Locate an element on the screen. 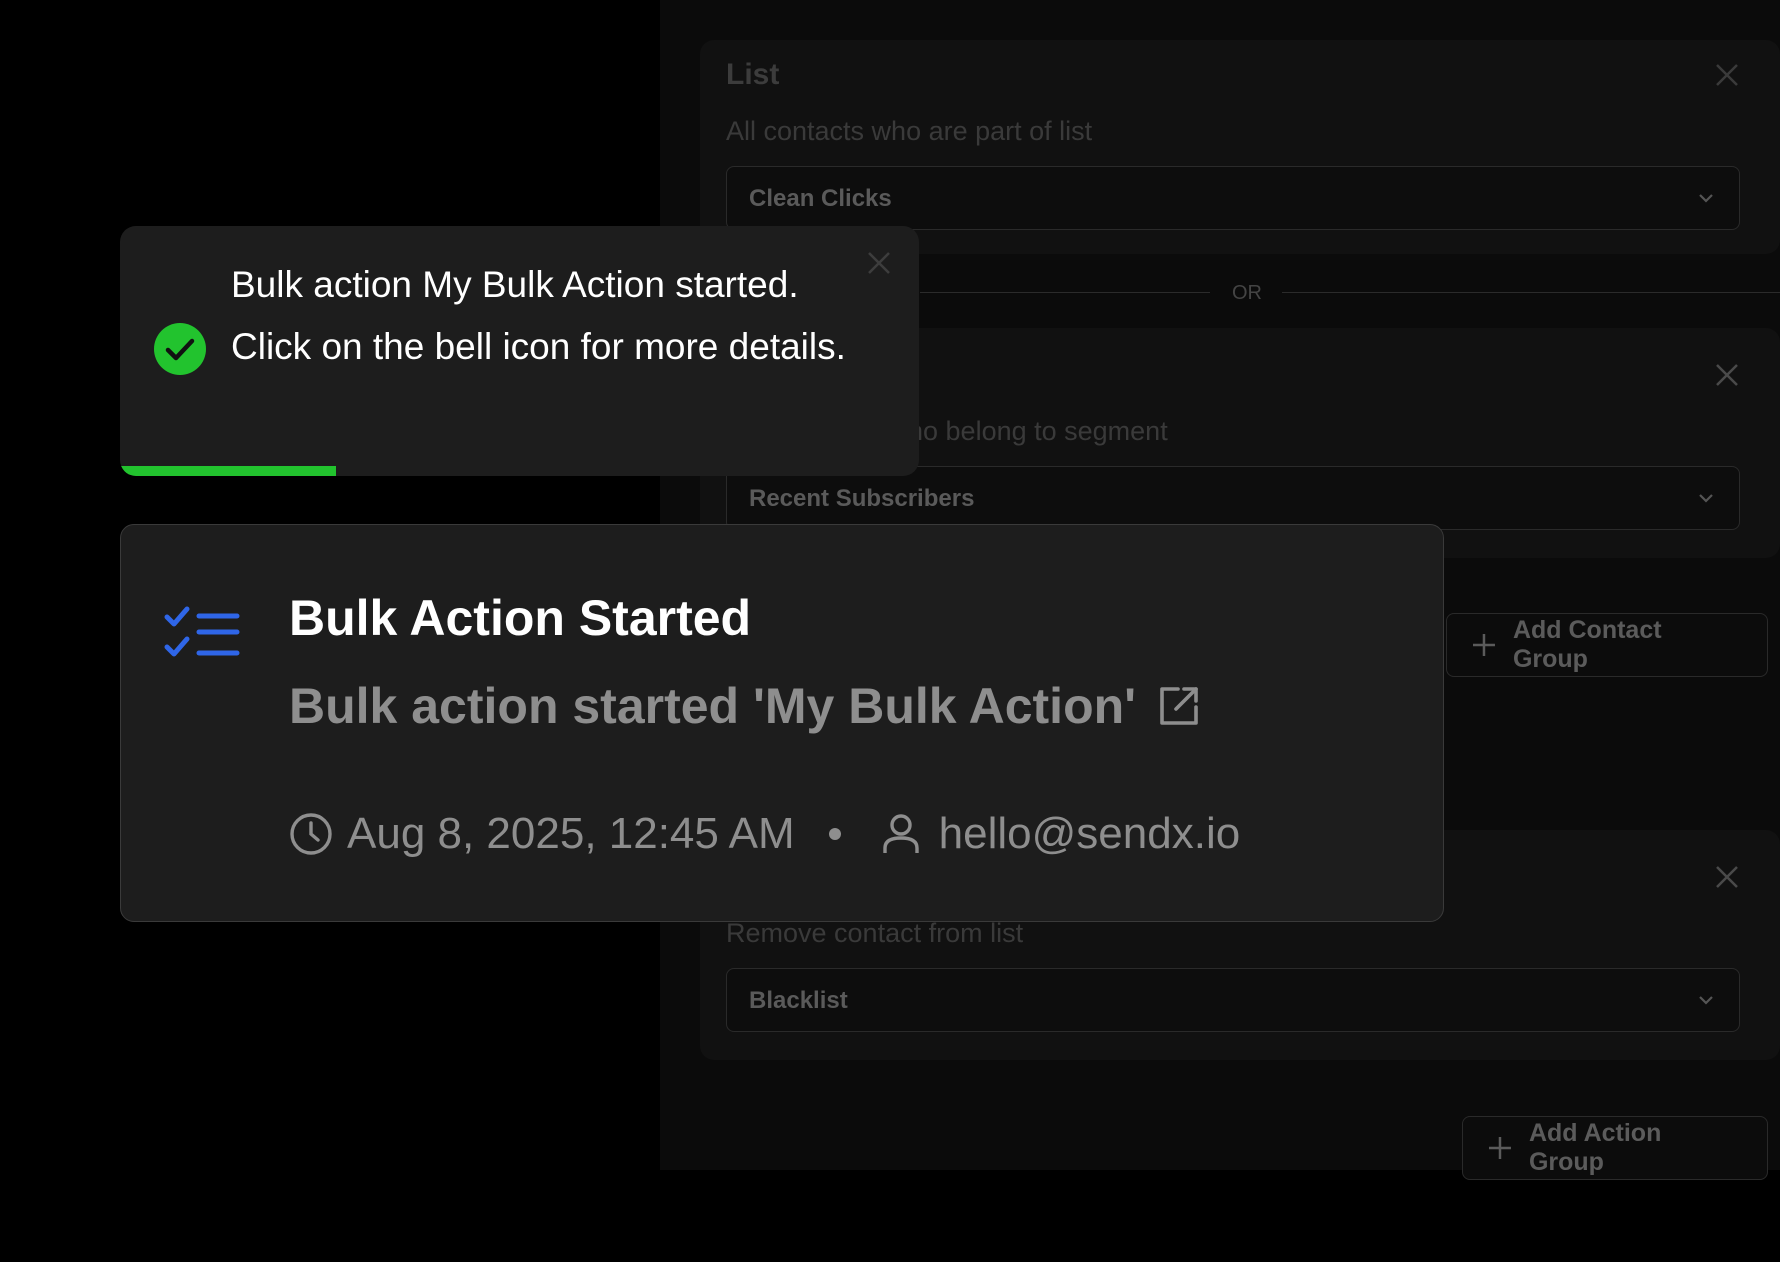 The image size is (1780, 1262). or-separator-label: OR is located at coordinates (1247, 293).